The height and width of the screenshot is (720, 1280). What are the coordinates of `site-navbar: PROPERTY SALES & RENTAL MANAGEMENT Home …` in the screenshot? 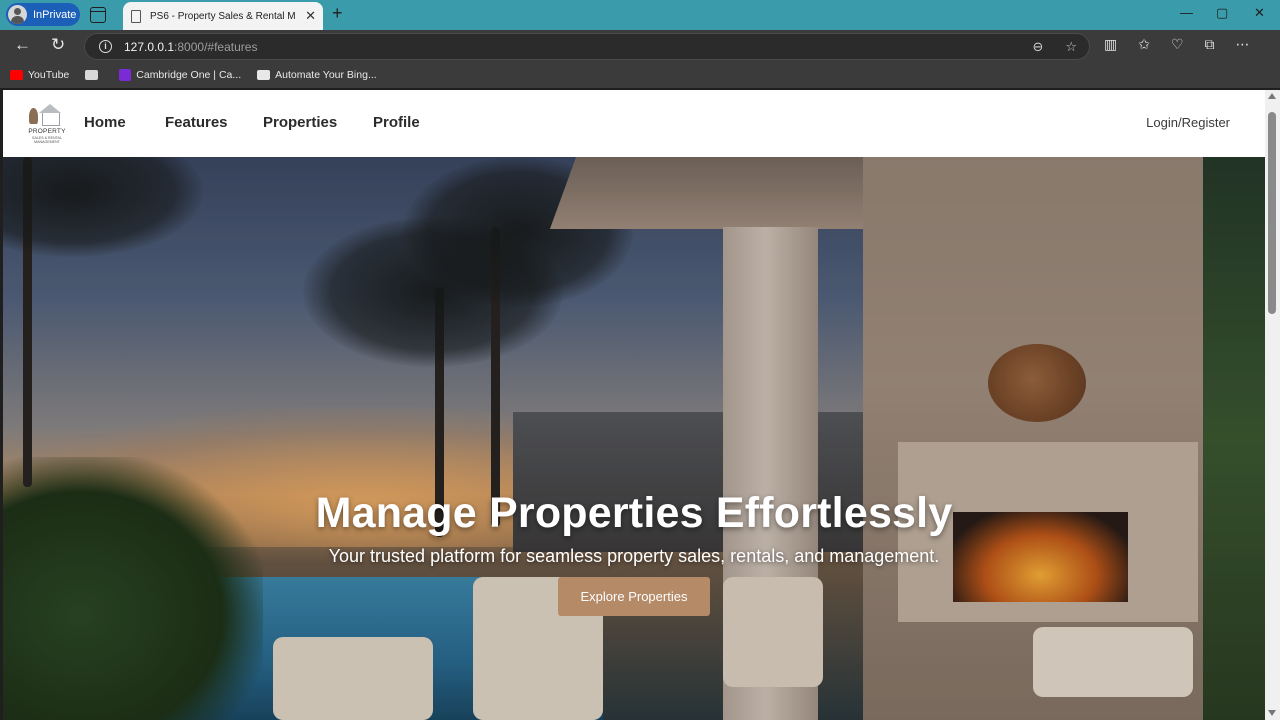 It's located at (634, 123).